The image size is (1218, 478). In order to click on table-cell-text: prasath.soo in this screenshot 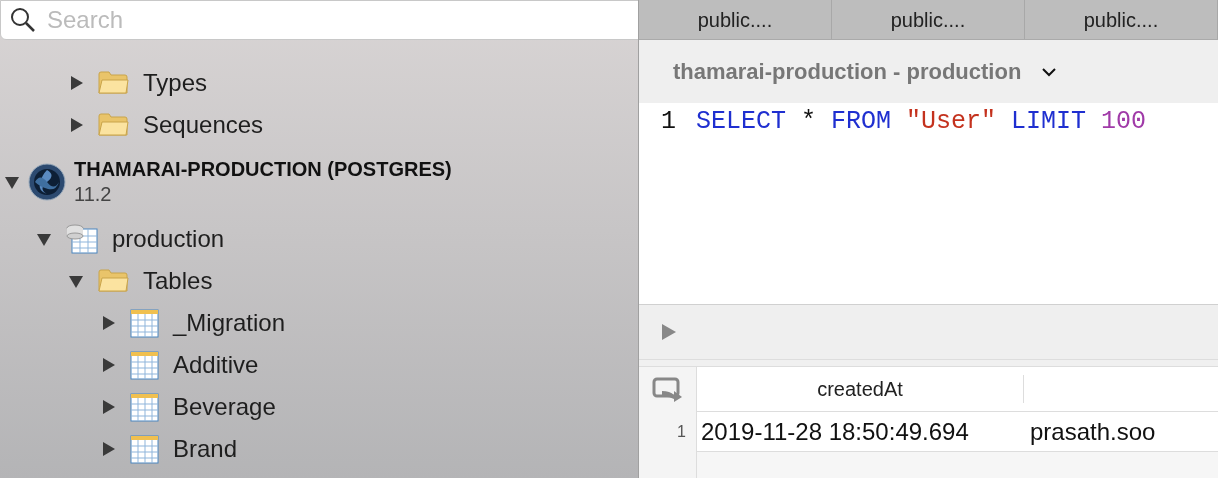, I will do `click(1093, 431)`.